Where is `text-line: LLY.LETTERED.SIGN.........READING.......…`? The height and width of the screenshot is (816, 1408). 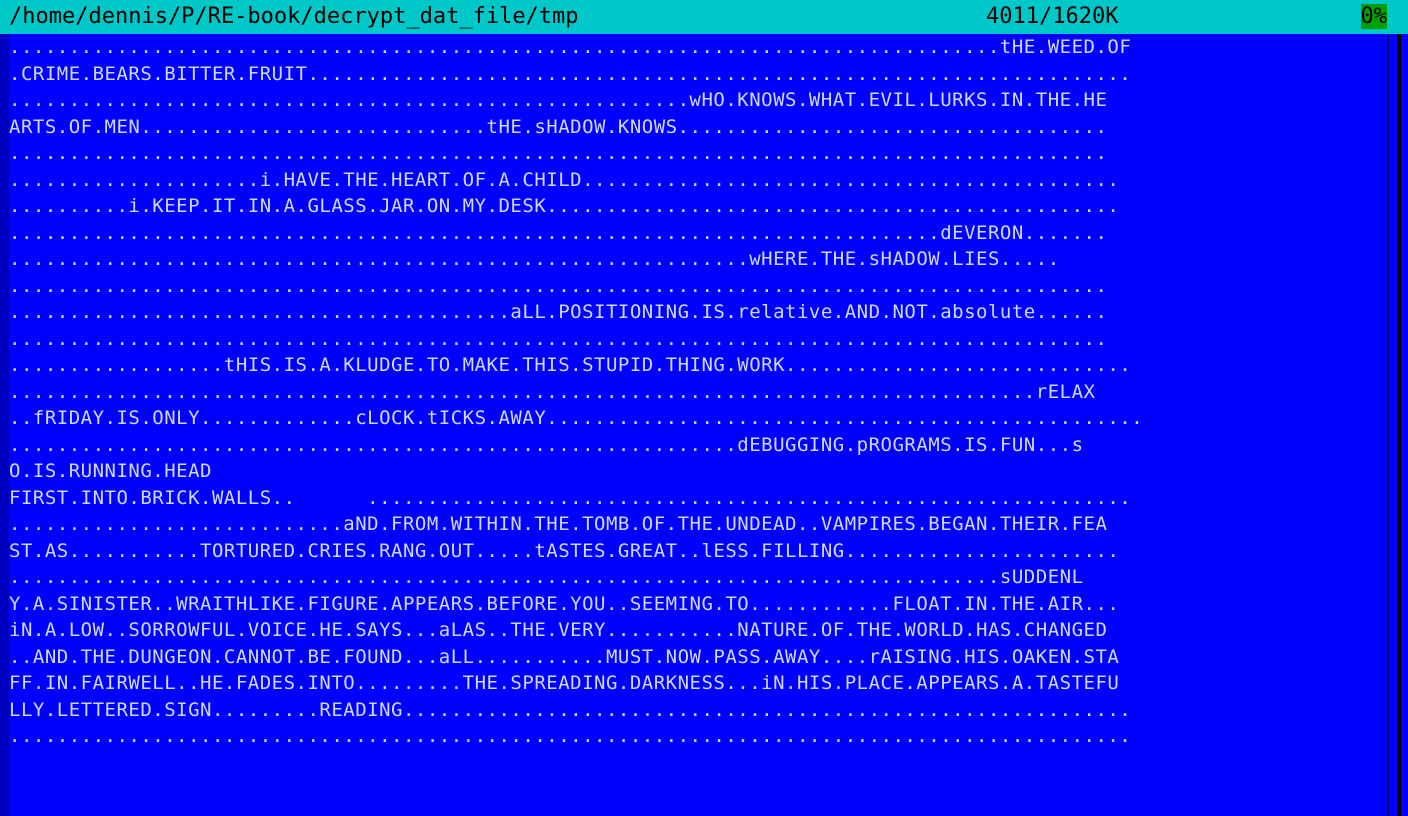 text-line: LLY.LETTERED.SIGN.........READING.......… is located at coordinates (570, 709).